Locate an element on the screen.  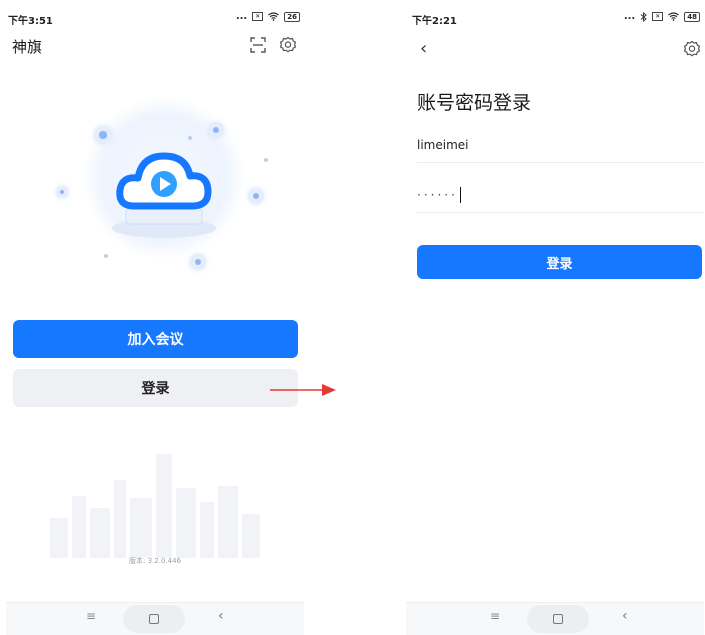
status-bar: 下午2:21 ... ✕ 48 is located at coordinates (555, 18).